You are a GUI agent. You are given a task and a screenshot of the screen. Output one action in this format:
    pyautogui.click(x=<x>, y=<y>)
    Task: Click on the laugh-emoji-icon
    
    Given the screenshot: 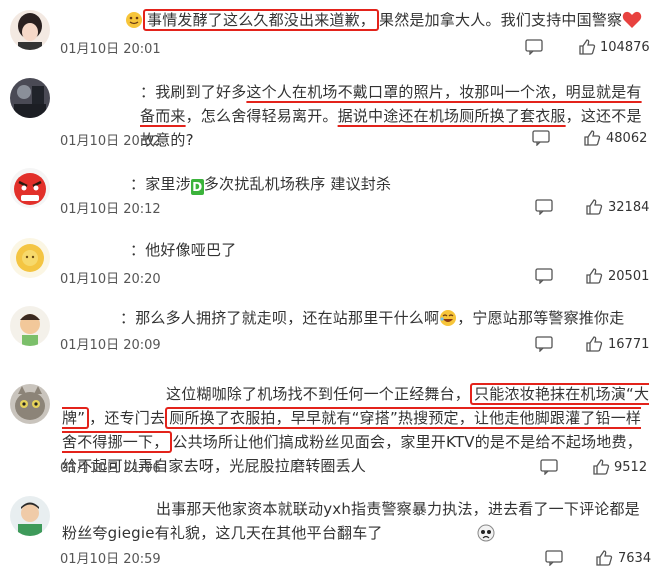 What is the action you would take?
    pyautogui.click(x=448, y=321)
    